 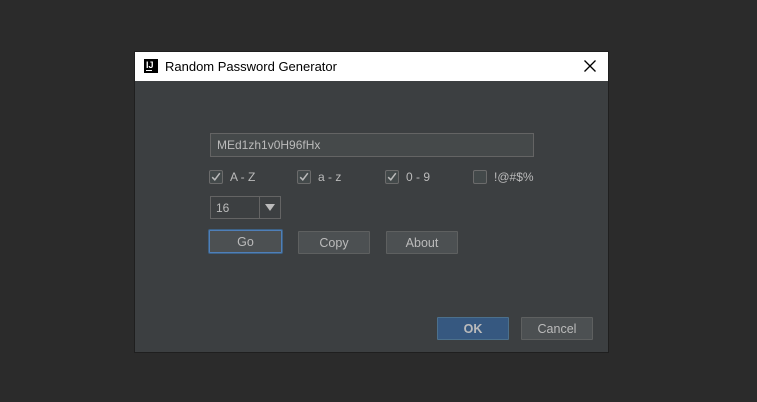 I want to click on close-icon, so click(x=590, y=66).